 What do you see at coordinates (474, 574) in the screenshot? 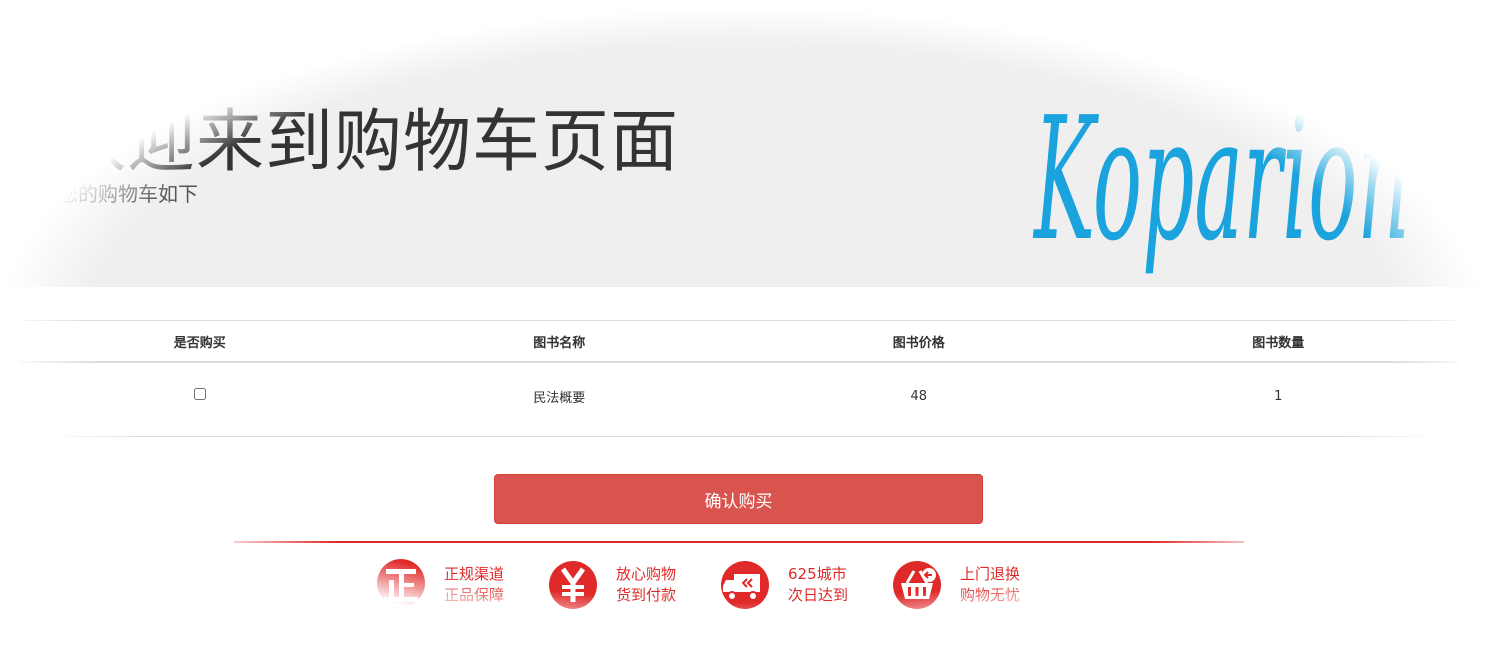
I see `feature-line1: 正规渠道` at bounding box center [474, 574].